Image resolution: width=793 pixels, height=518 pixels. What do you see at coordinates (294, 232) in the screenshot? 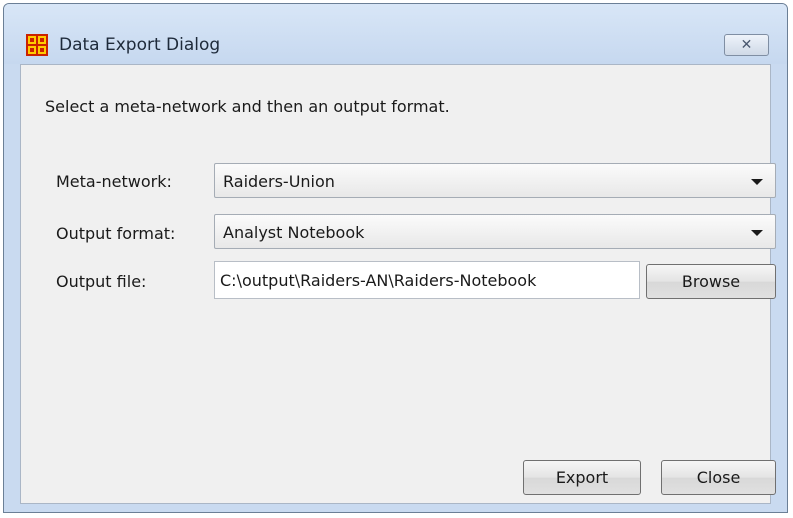
I see `output-format-value: Analyst Notebook` at bounding box center [294, 232].